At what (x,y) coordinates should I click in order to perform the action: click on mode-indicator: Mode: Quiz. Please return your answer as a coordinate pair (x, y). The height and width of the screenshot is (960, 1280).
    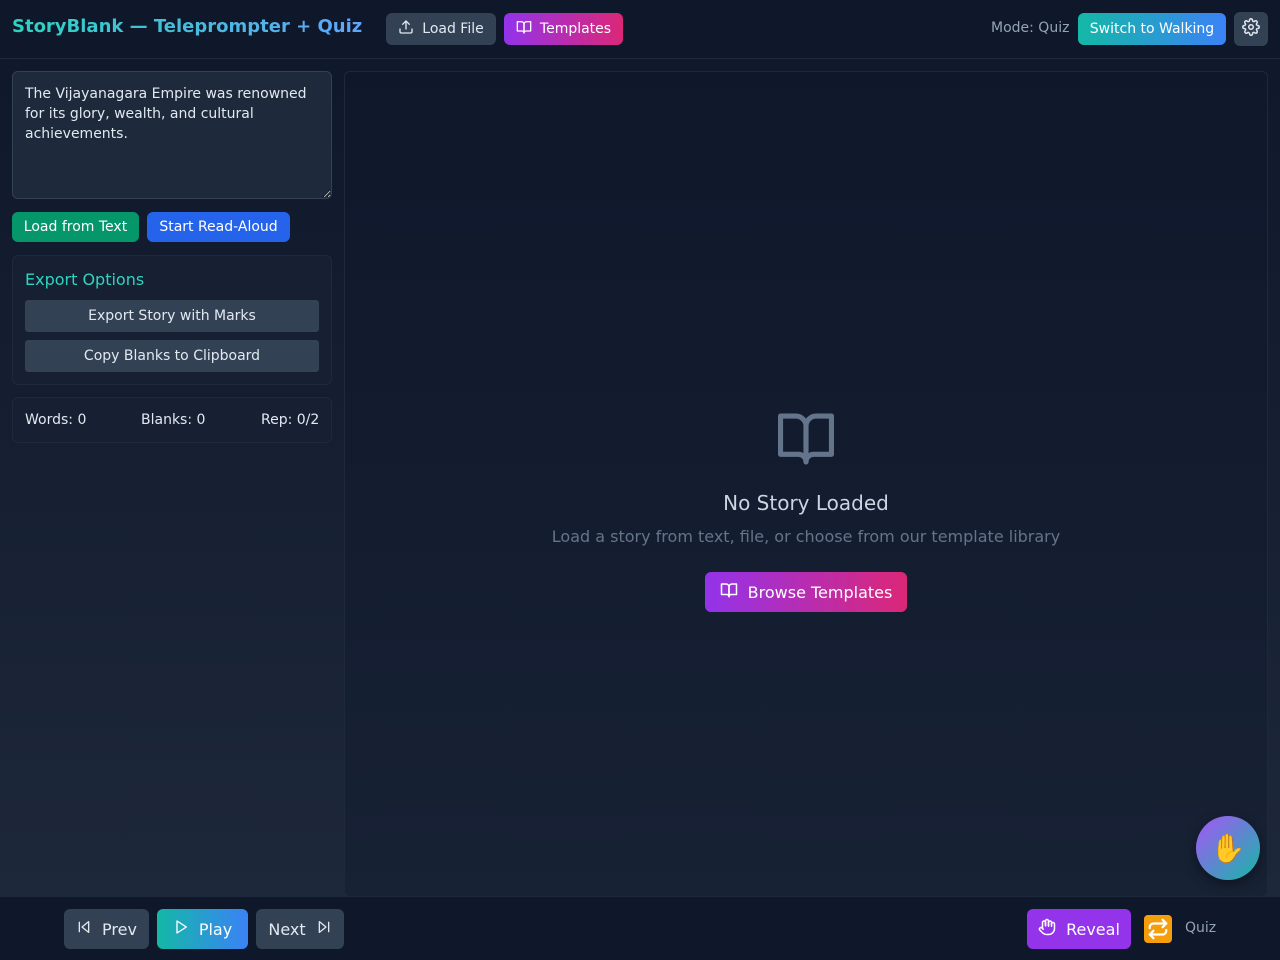
    Looking at the image, I should click on (1030, 28).